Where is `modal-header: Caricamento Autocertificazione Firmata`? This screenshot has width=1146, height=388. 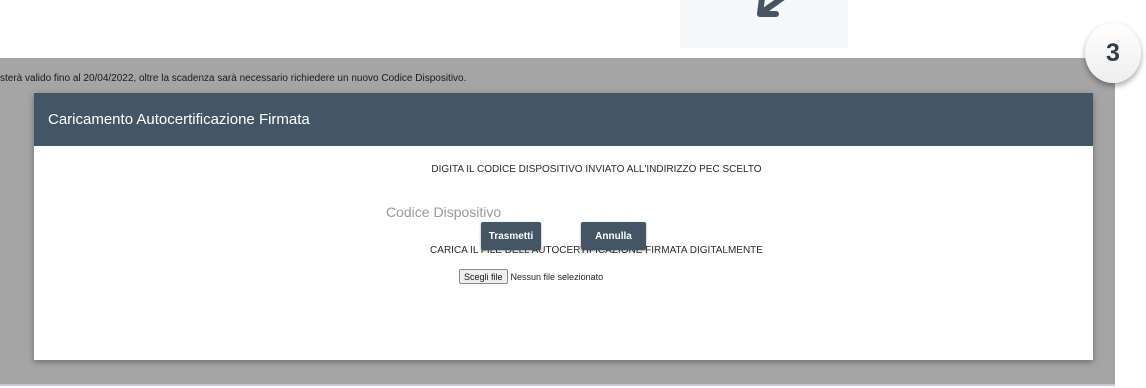 modal-header: Caricamento Autocertificazione Firmata is located at coordinates (563, 119).